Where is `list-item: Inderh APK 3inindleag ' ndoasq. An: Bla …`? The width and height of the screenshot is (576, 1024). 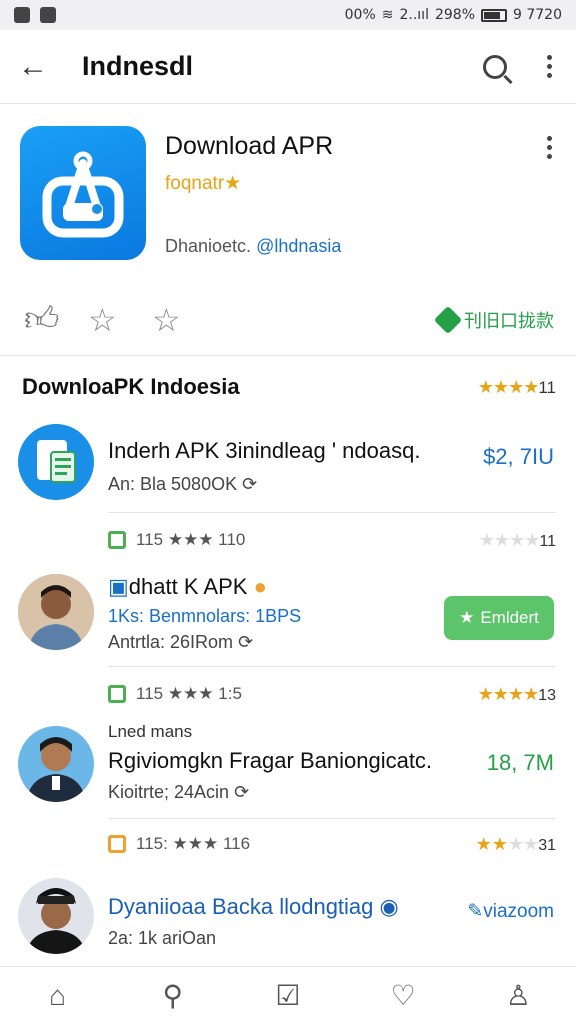 list-item: Inderh APK 3inindleag ' ndoasq. An: Bla … is located at coordinates (288, 464).